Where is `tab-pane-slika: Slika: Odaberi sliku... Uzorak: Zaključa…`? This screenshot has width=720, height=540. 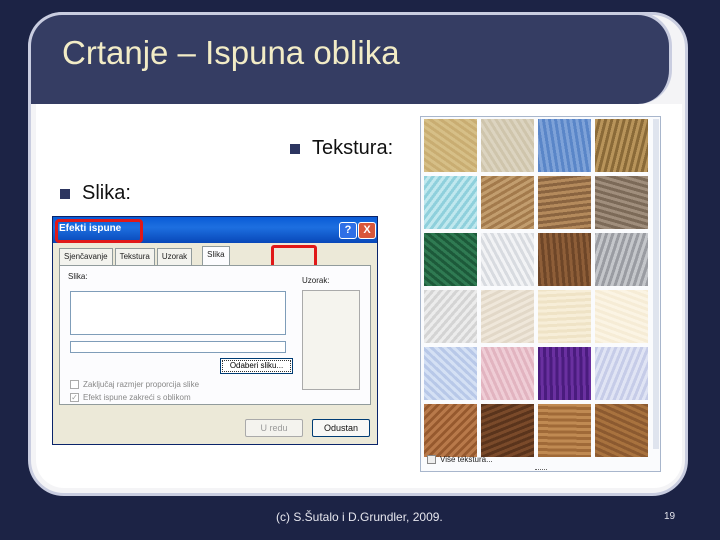 tab-pane-slika: Slika: Odaberi sliku... Uzorak: Zaključa… is located at coordinates (215, 335).